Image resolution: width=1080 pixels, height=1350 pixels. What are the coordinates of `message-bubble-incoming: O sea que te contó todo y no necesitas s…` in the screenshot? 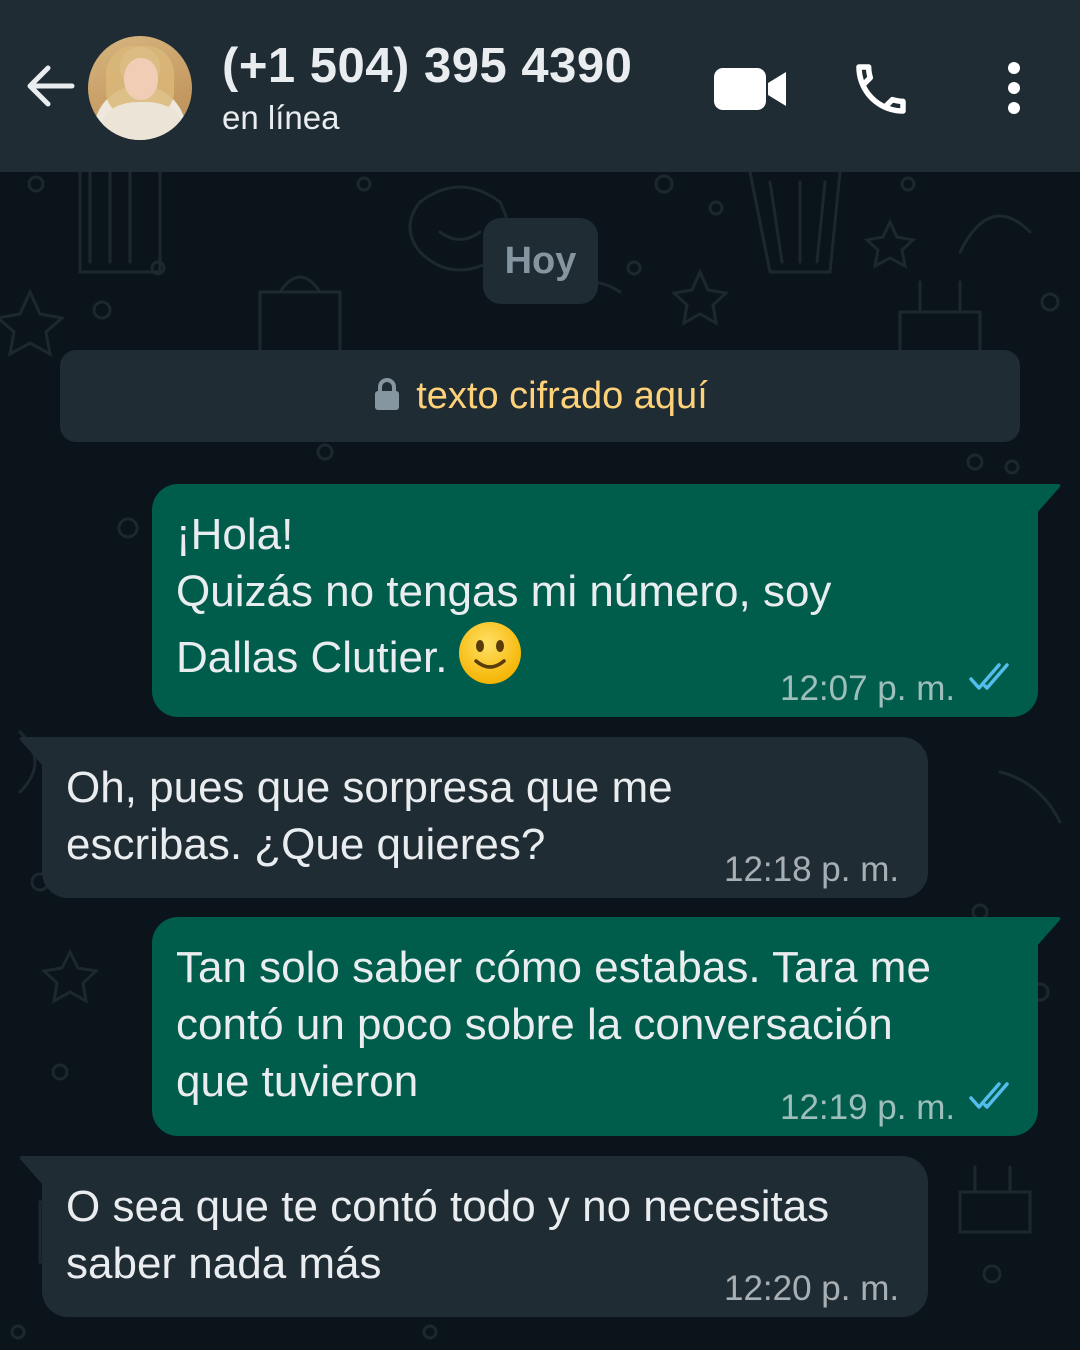 It's located at (485, 1236).